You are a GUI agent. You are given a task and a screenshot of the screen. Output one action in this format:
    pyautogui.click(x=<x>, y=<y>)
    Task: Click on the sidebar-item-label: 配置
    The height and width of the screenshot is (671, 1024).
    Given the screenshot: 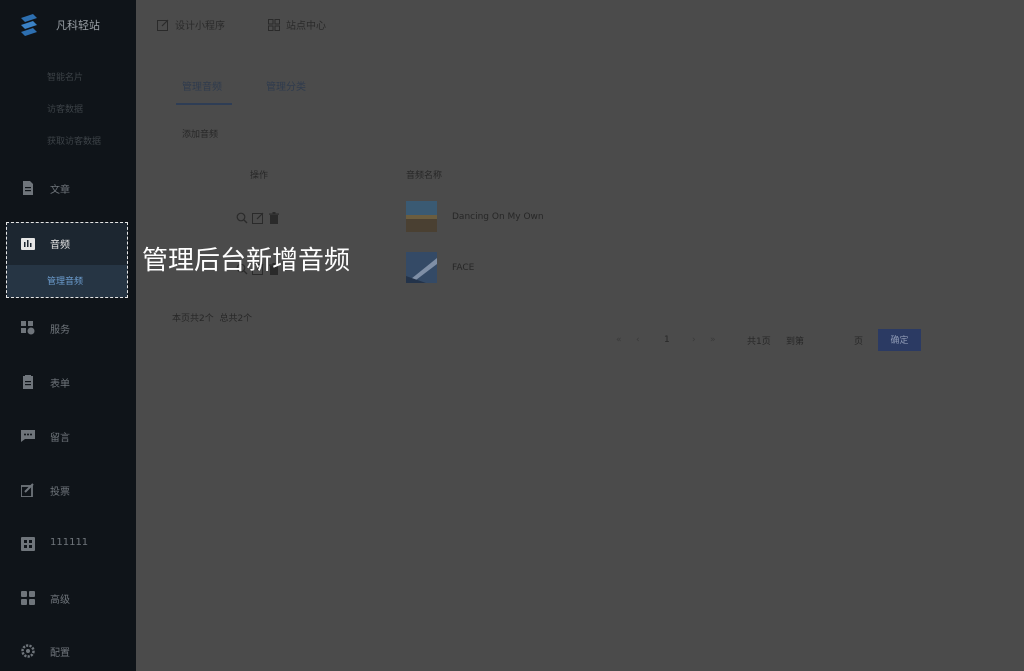 What is the action you would take?
    pyautogui.click(x=60, y=653)
    